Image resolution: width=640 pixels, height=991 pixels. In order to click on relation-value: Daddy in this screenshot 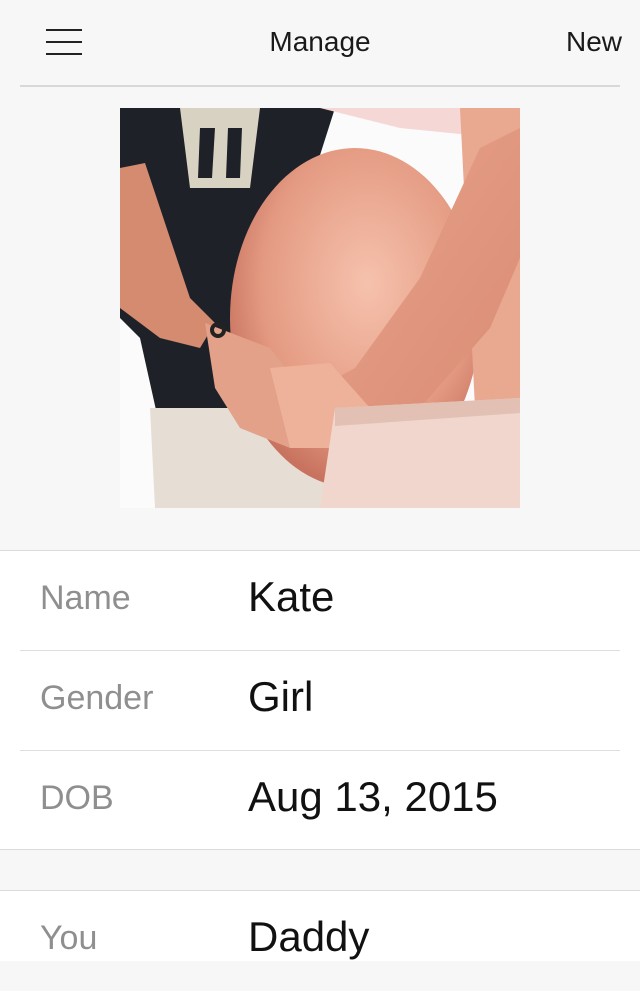, I will do `click(308, 937)`.